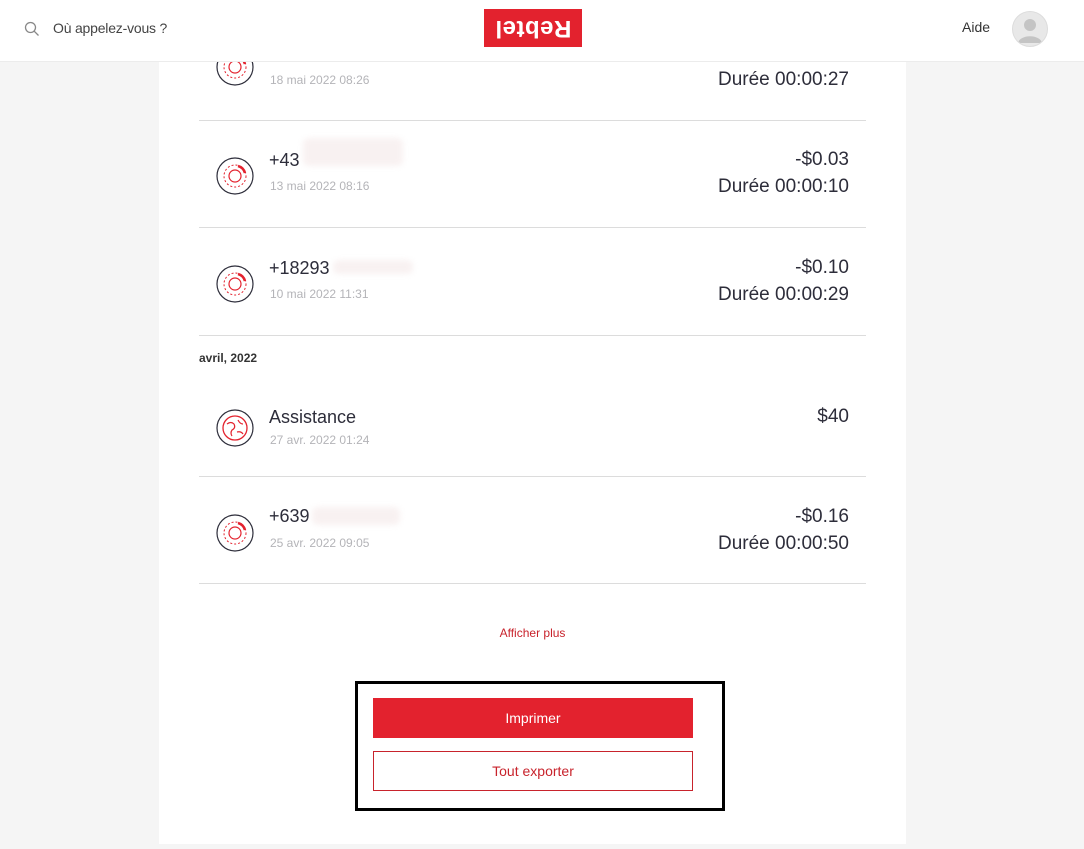  What do you see at coordinates (783, 186) in the screenshot?
I see `call-duration: Durée 00:00:10` at bounding box center [783, 186].